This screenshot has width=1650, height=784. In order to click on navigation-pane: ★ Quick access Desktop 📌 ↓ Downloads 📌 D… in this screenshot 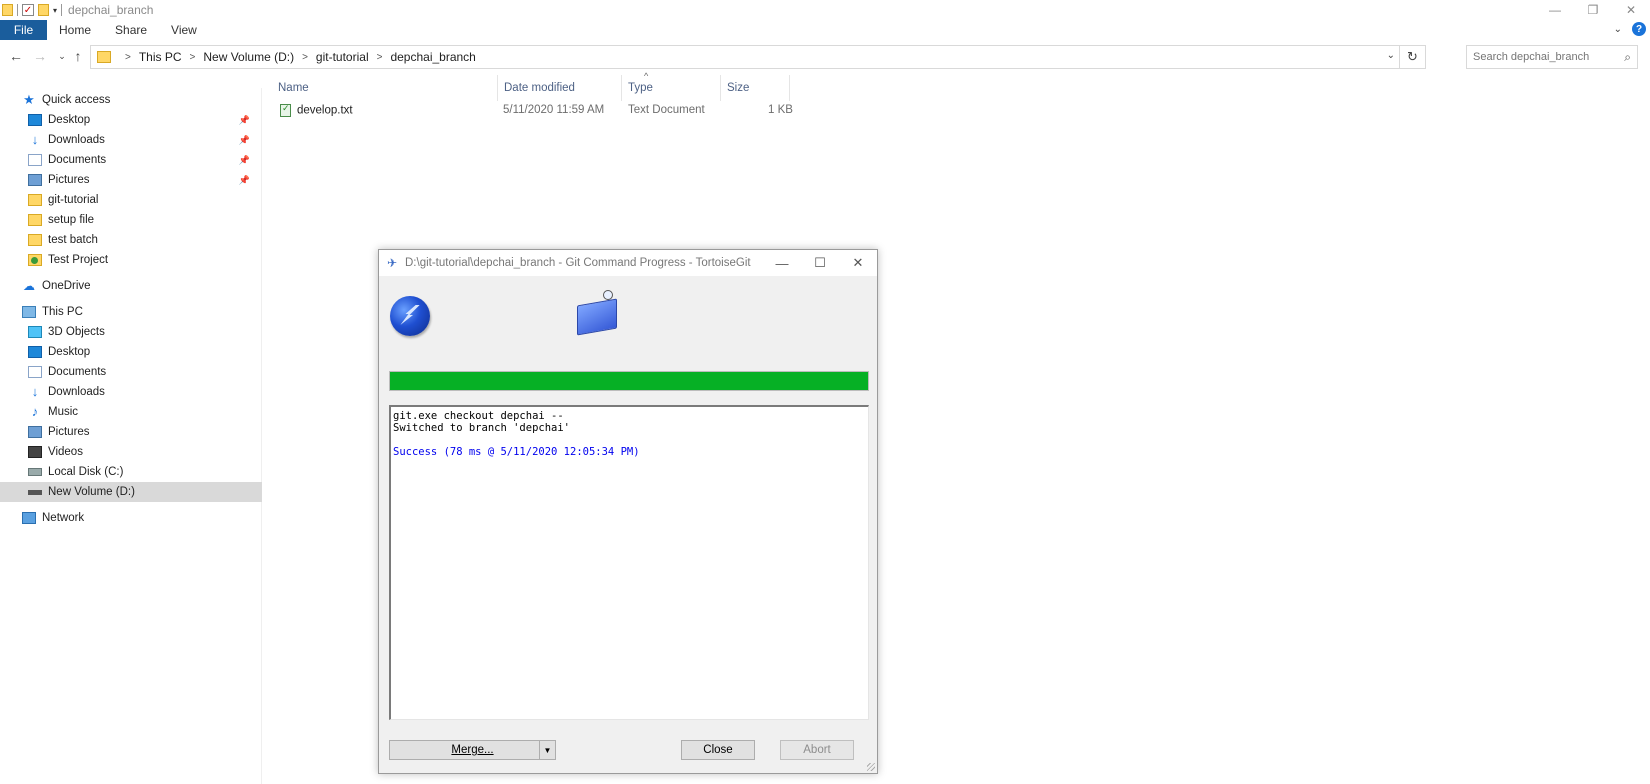, I will do `click(131, 436)`.